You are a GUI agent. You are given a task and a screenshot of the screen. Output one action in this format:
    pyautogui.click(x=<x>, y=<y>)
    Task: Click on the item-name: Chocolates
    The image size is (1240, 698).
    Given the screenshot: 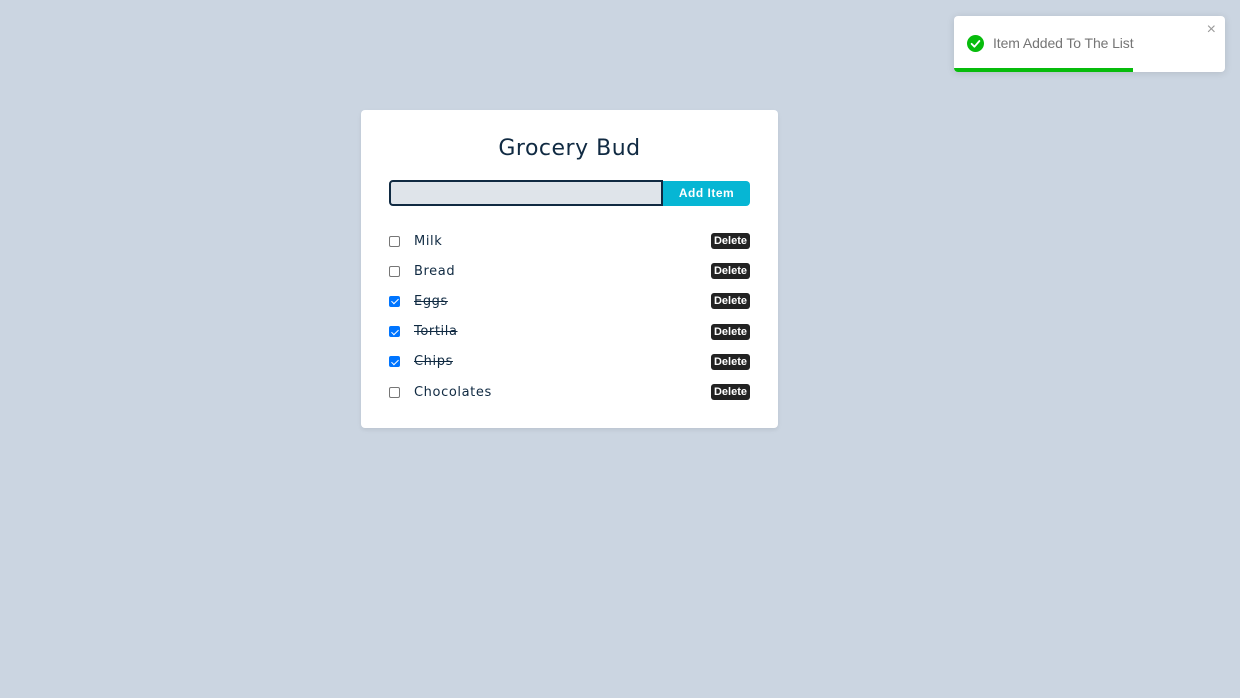 What is the action you would take?
    pyautogui.click(x=453, y=392)
    